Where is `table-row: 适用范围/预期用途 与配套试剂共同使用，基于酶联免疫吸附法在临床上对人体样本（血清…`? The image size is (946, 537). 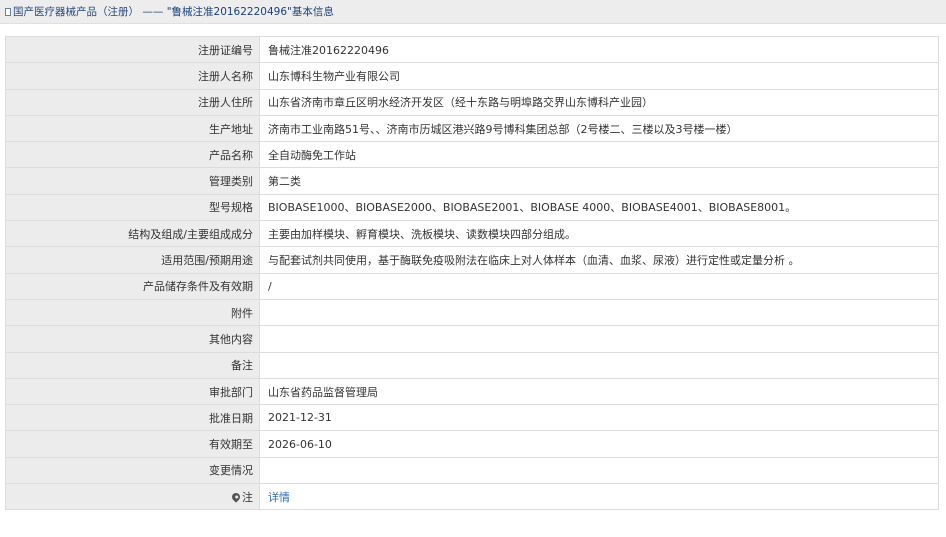
table-row: 适用范围/预期用途 与配套试剂共同使用，基于酶联免疫吸附法在临床上对人体样本（血清… is located at coordinates (472, 260).